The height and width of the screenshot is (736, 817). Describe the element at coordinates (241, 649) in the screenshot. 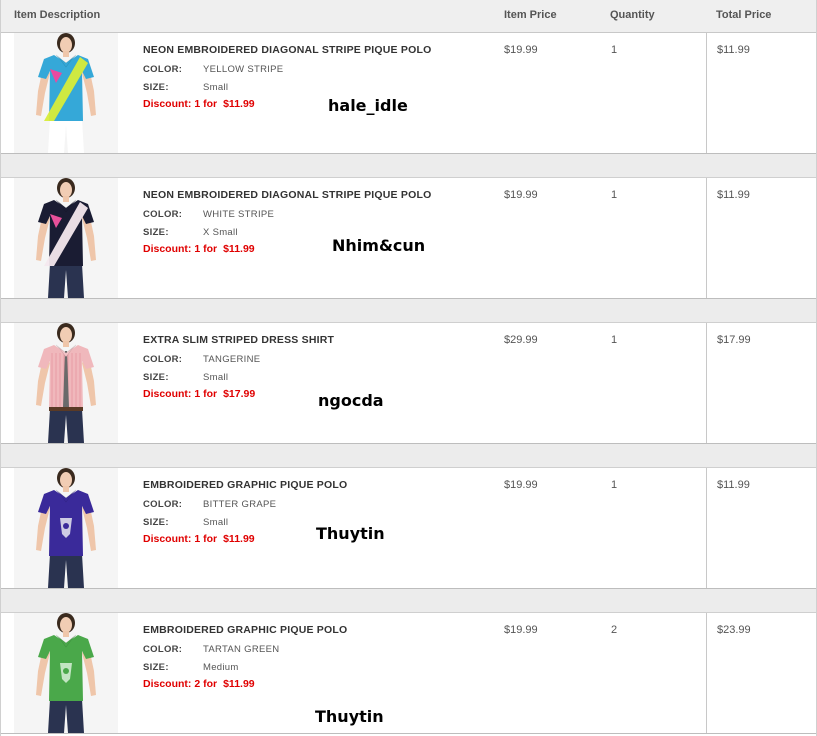

I see `color-value: TARTAN GREEN` at that location.